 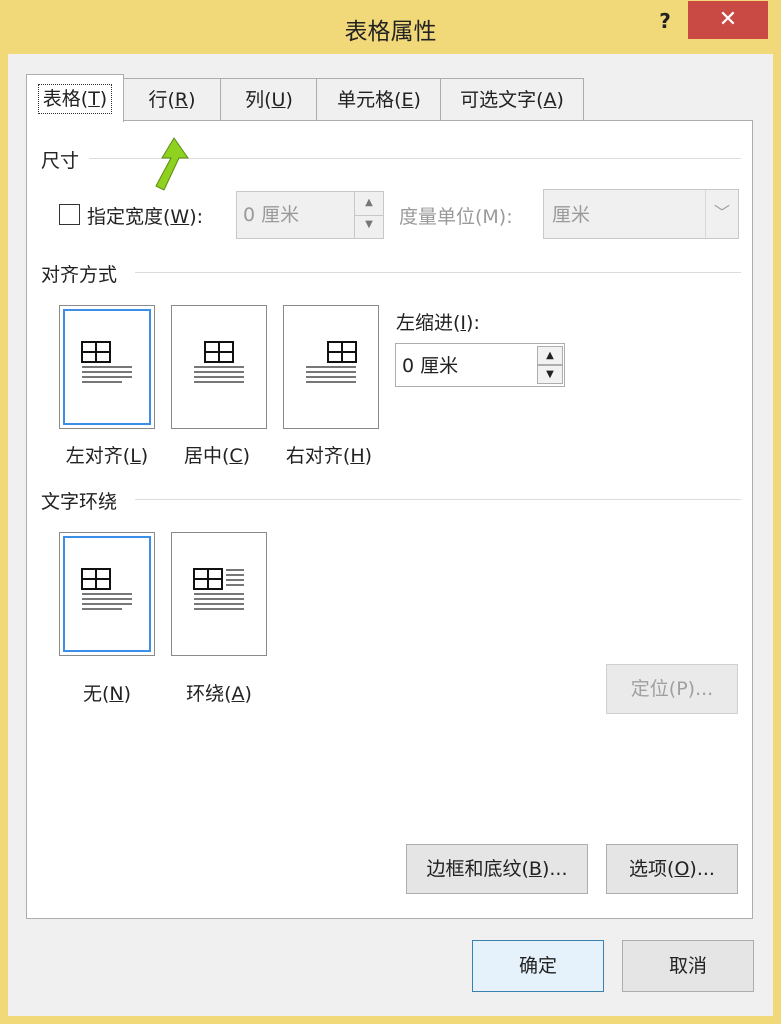 I want to click on tab-table: 表格(T), so click(x=75, y=98).